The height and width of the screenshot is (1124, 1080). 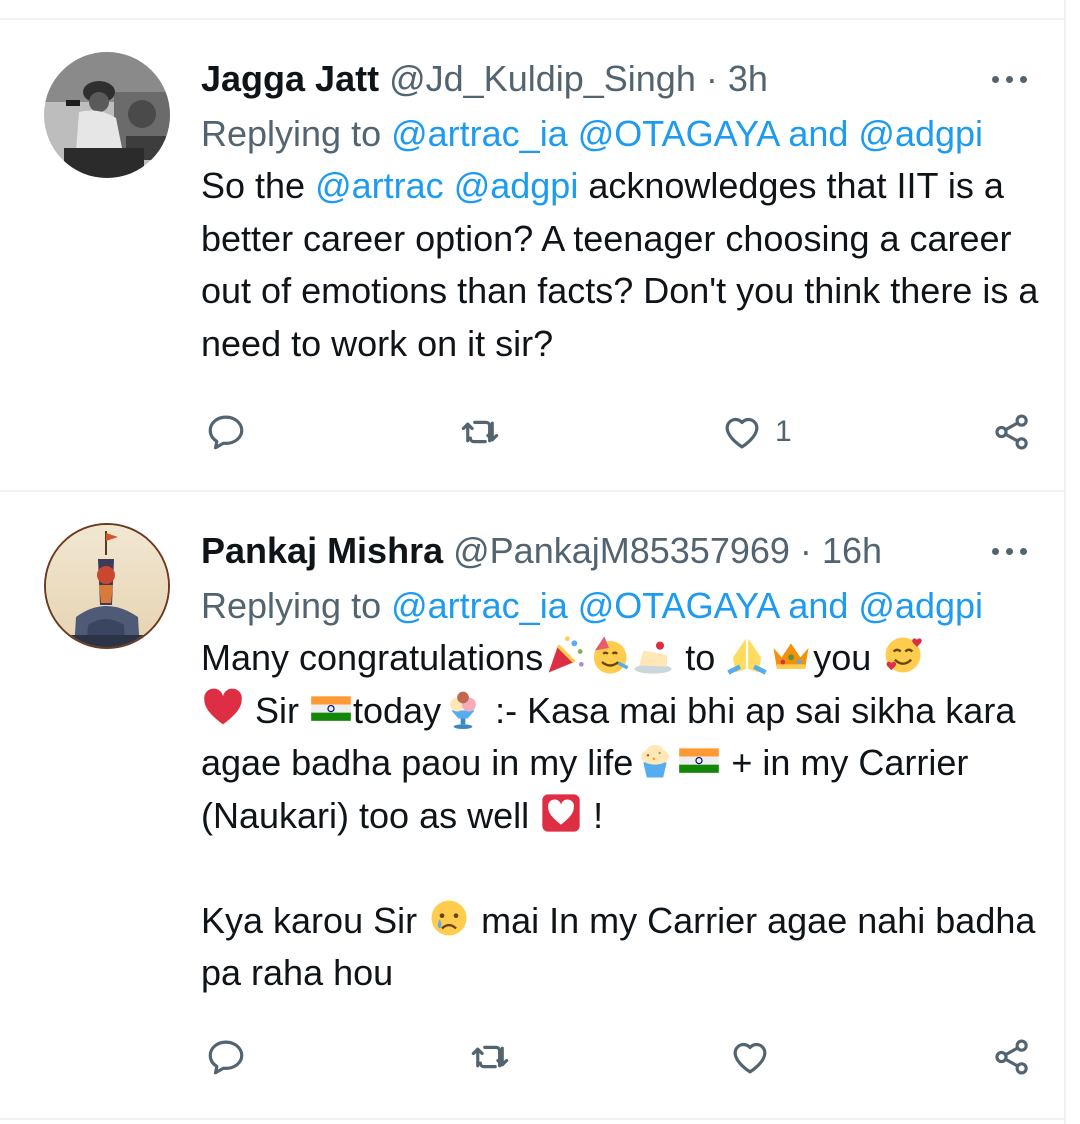 What do you see at coordinates (463, 710) in the screenshot?
I see `ice-cream-icon` at bounding box center [463, 710].